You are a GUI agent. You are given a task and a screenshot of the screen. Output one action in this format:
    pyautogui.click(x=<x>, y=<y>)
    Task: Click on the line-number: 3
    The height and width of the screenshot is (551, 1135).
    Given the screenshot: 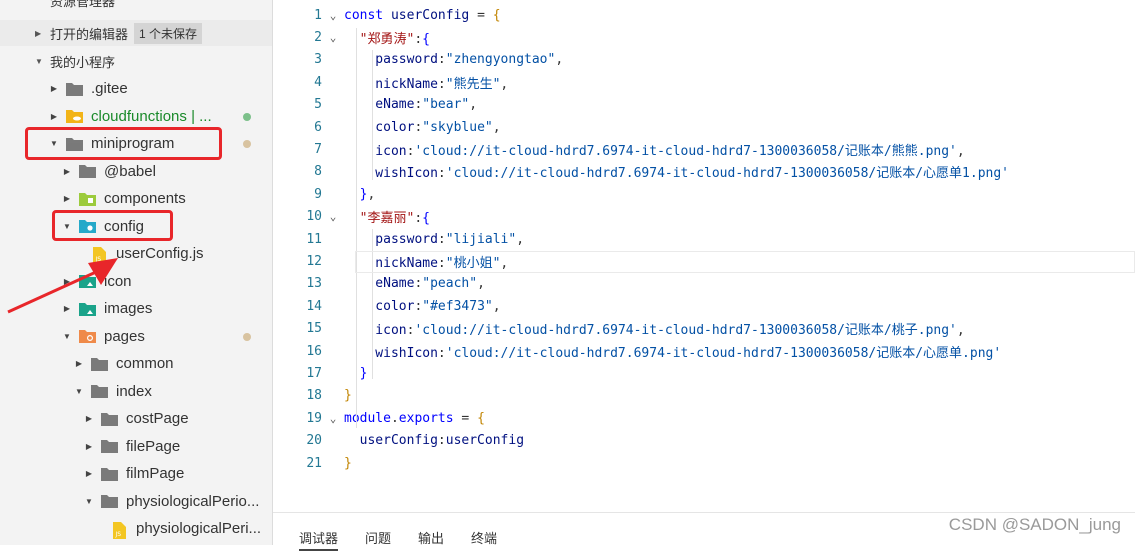 What is the action you would take?
    pyautogui.click(x=318, y=60)
    